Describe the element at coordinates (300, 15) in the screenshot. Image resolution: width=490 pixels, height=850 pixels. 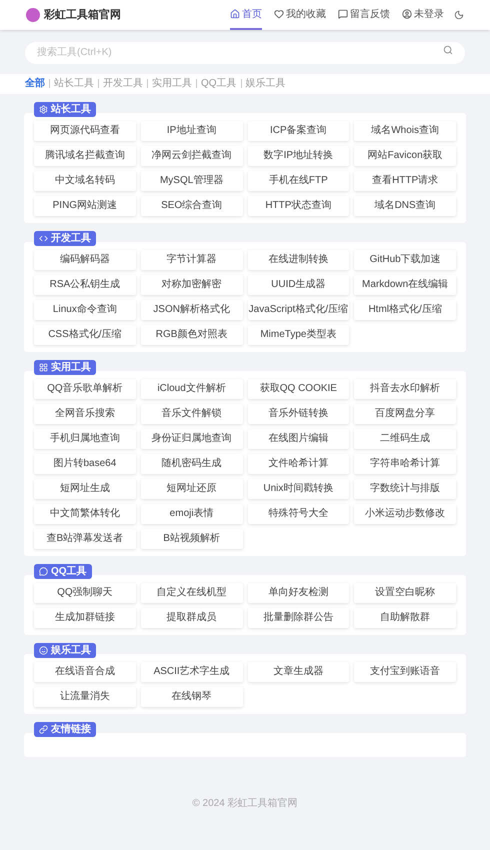
I see `nav-link: 我的收藏` at that location.